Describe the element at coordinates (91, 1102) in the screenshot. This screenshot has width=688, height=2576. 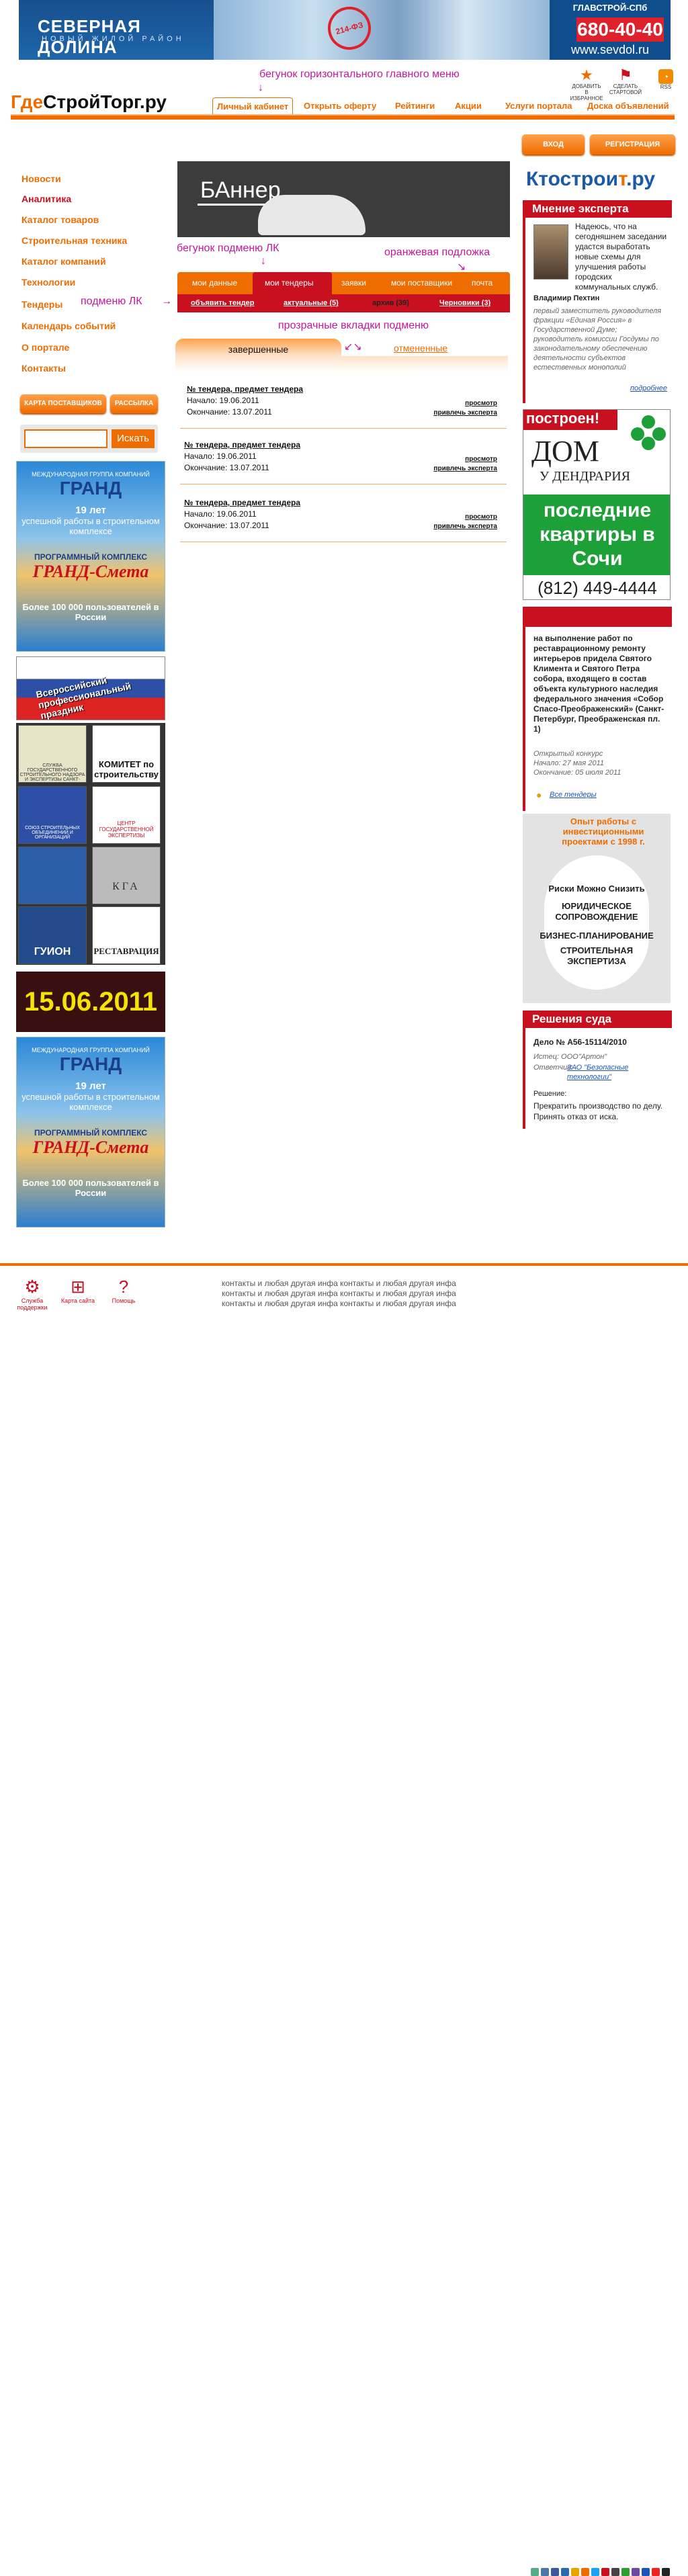
I see `granda-years2: успешной работы в строительном комплексе` at that location.